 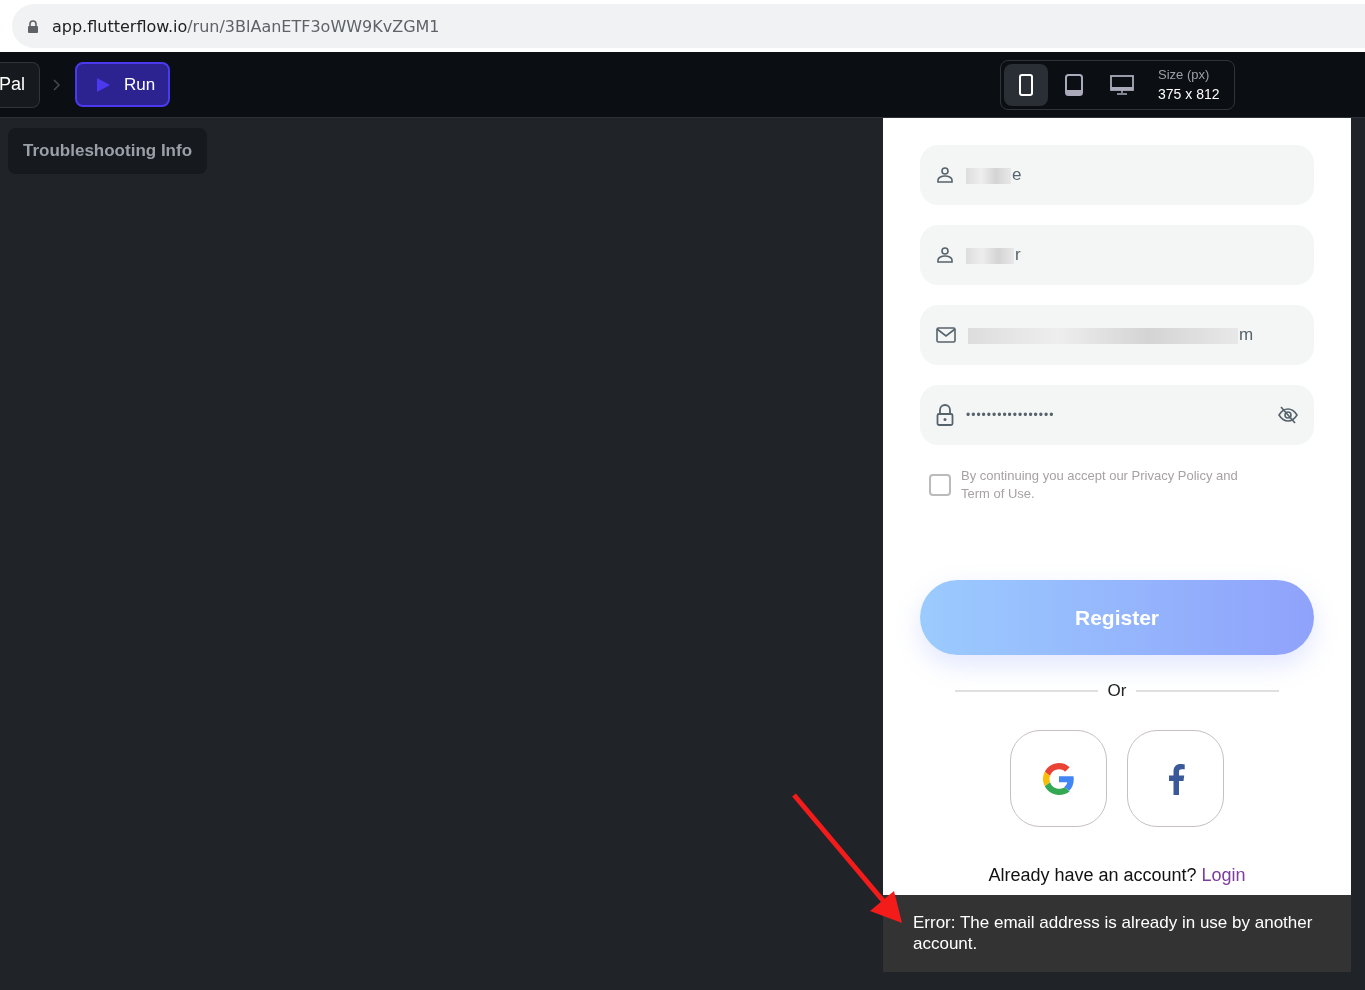 What do you see at coordinates (1122, 84) in the screenshot?
I see `monitor-icon` at bounding box center [1122, 84].